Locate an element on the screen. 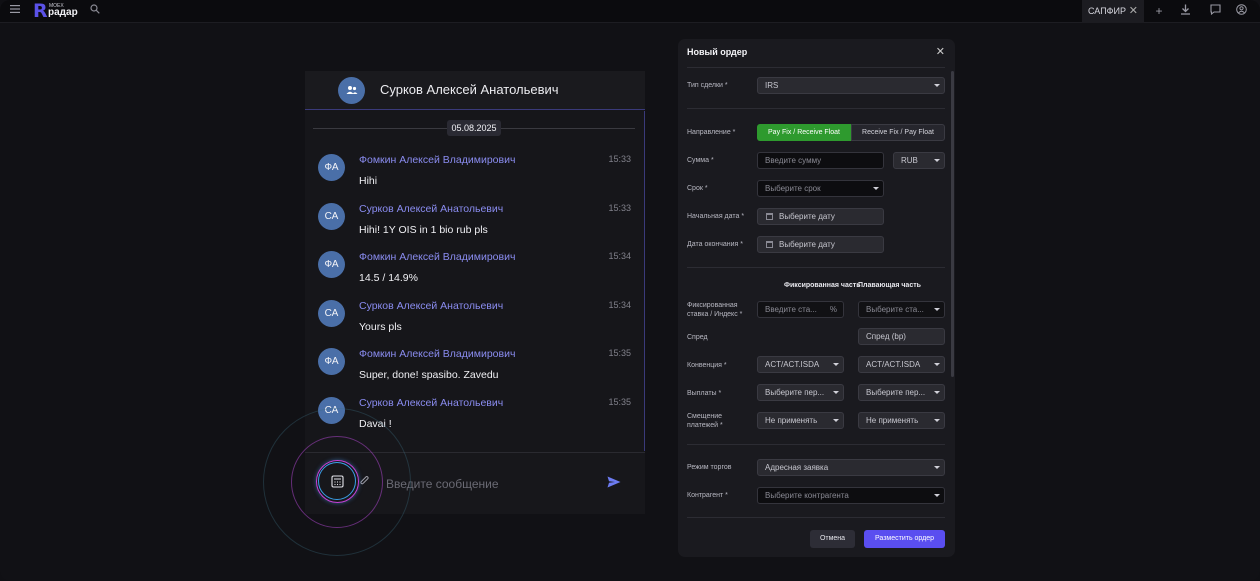 The height and width of the screenshot is (581, 1260). tab-sapfir: САПФИР ✕ is located at coordinates (1113, 11).